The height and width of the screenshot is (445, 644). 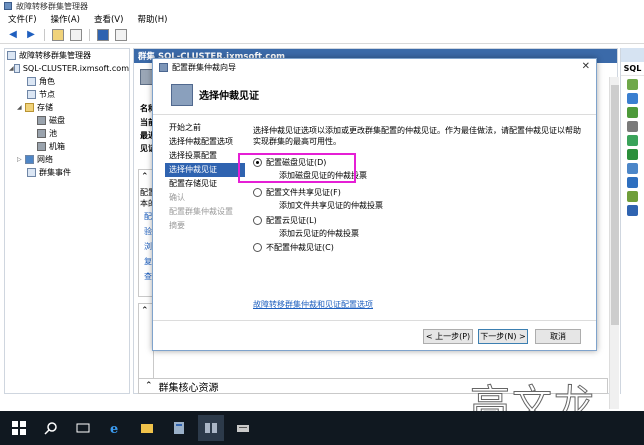 I want to click on option-no-witness-label: 不配置仲裁见证(C), so click(x=300, y=247).